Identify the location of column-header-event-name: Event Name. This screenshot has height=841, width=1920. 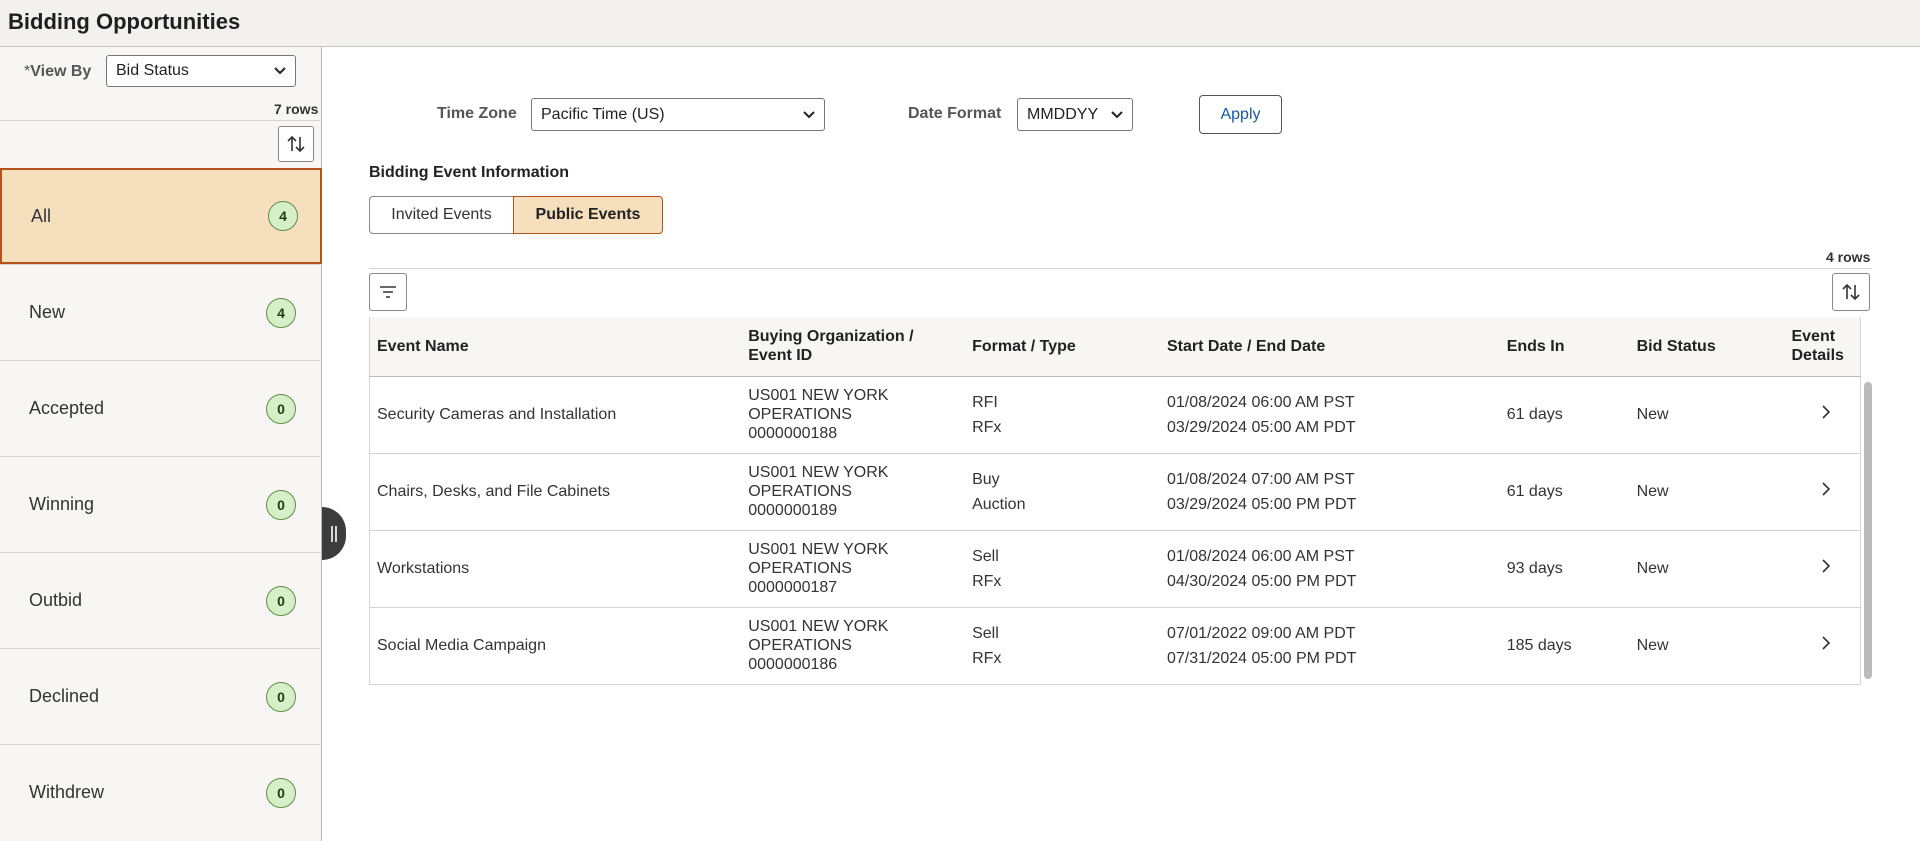
(555, 347).